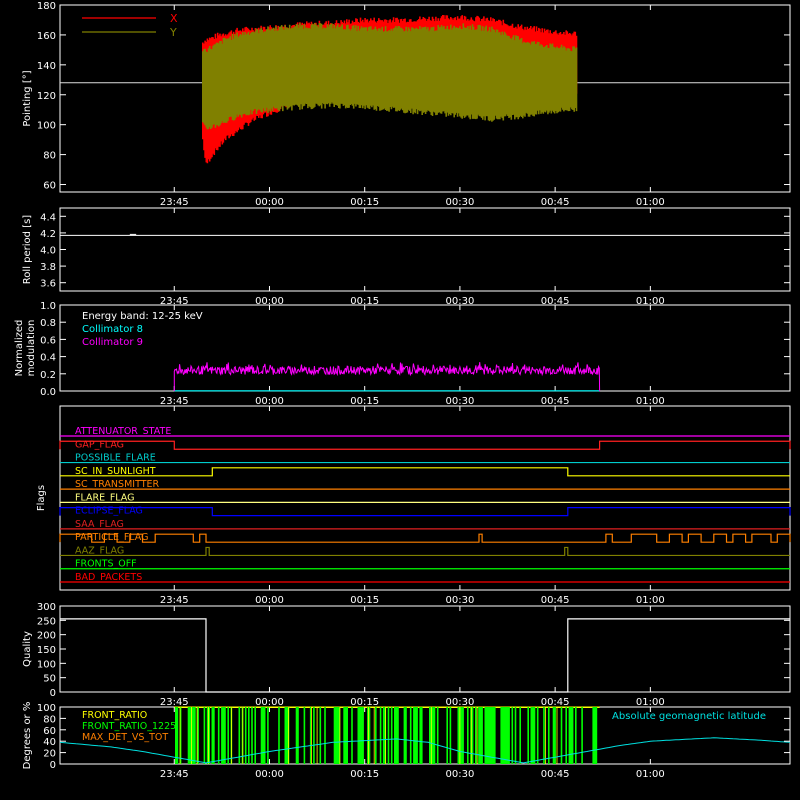 Image resolution: width=800 pixels, height=800 pixels. Describe the element at coordinates (555, 401) in the screenshot. I see `modulation-xtick-label: 00:45` at that location.